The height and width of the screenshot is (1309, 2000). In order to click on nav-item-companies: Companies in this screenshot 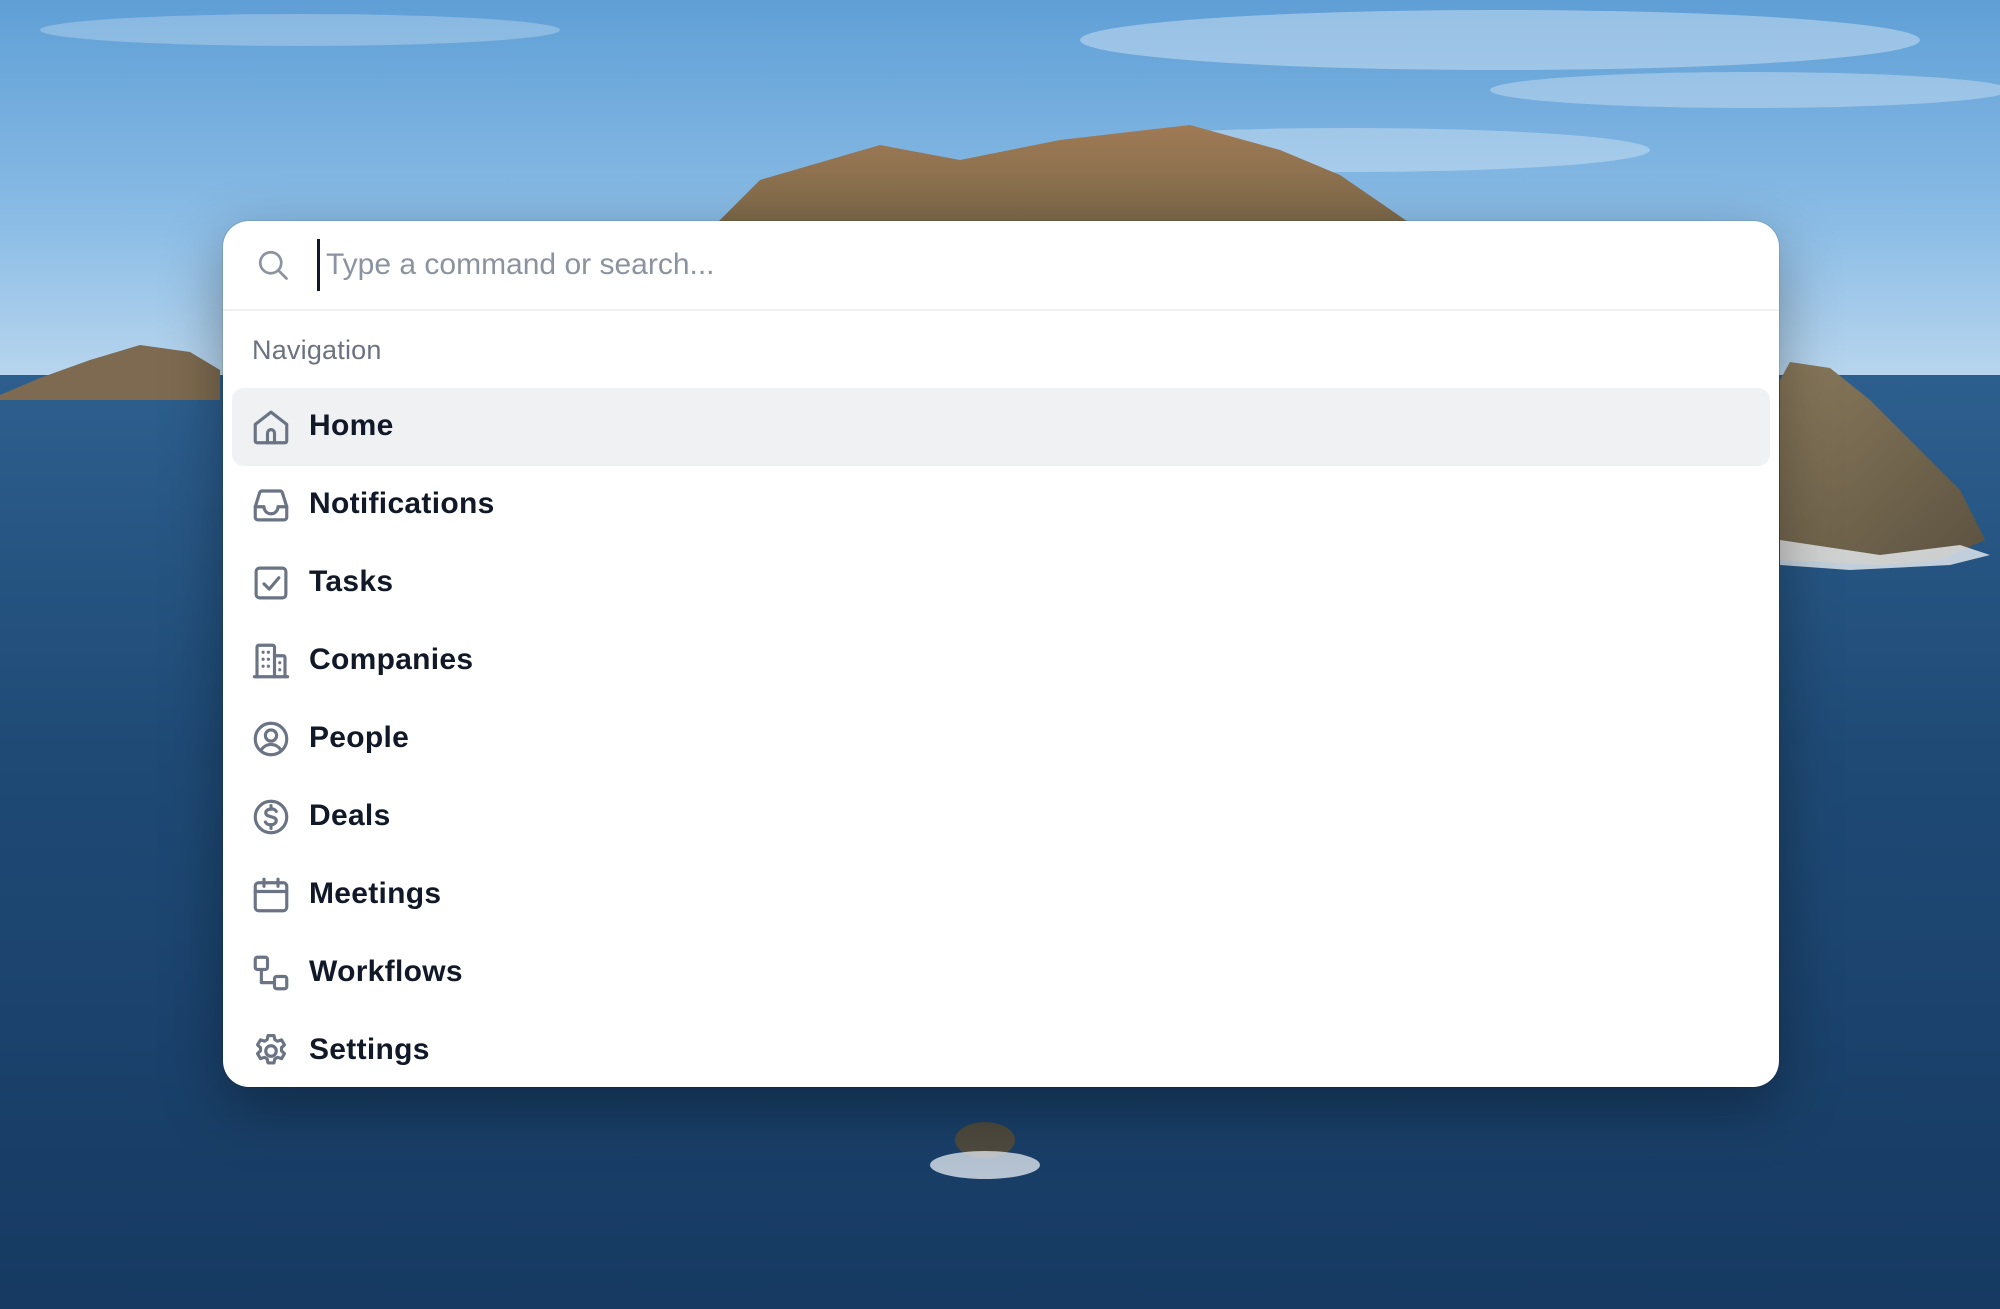, I will do `click(1001, 661)`.